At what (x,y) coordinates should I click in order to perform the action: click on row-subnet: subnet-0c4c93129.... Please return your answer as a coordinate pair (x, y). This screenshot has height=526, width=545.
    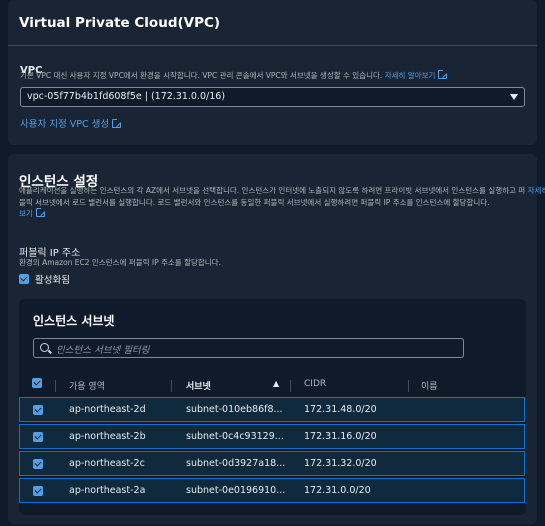
    Looking at the image, I should click on (235, 436).